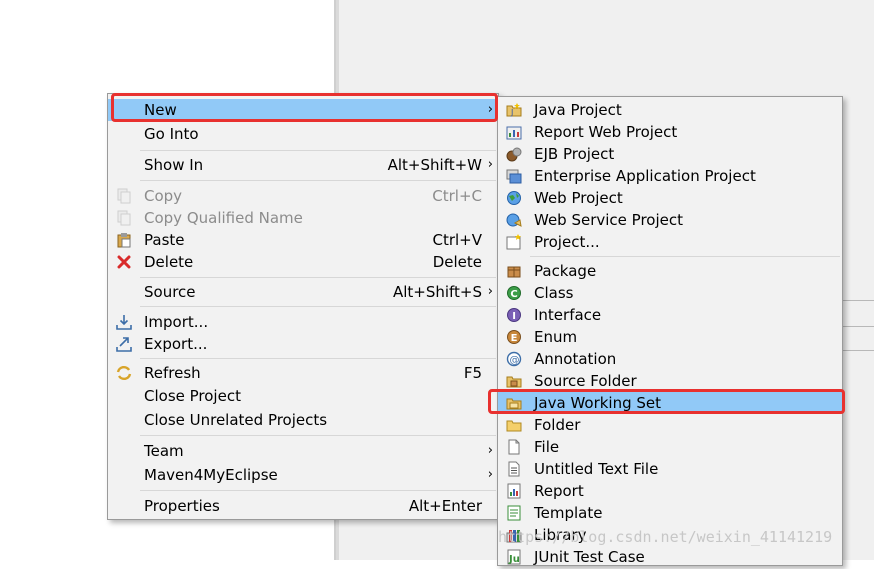  What do you see at coordinates (670, 337) in the screenshot?
I see `menu-item-enum: E Enum` at bounding box center [670, 337].